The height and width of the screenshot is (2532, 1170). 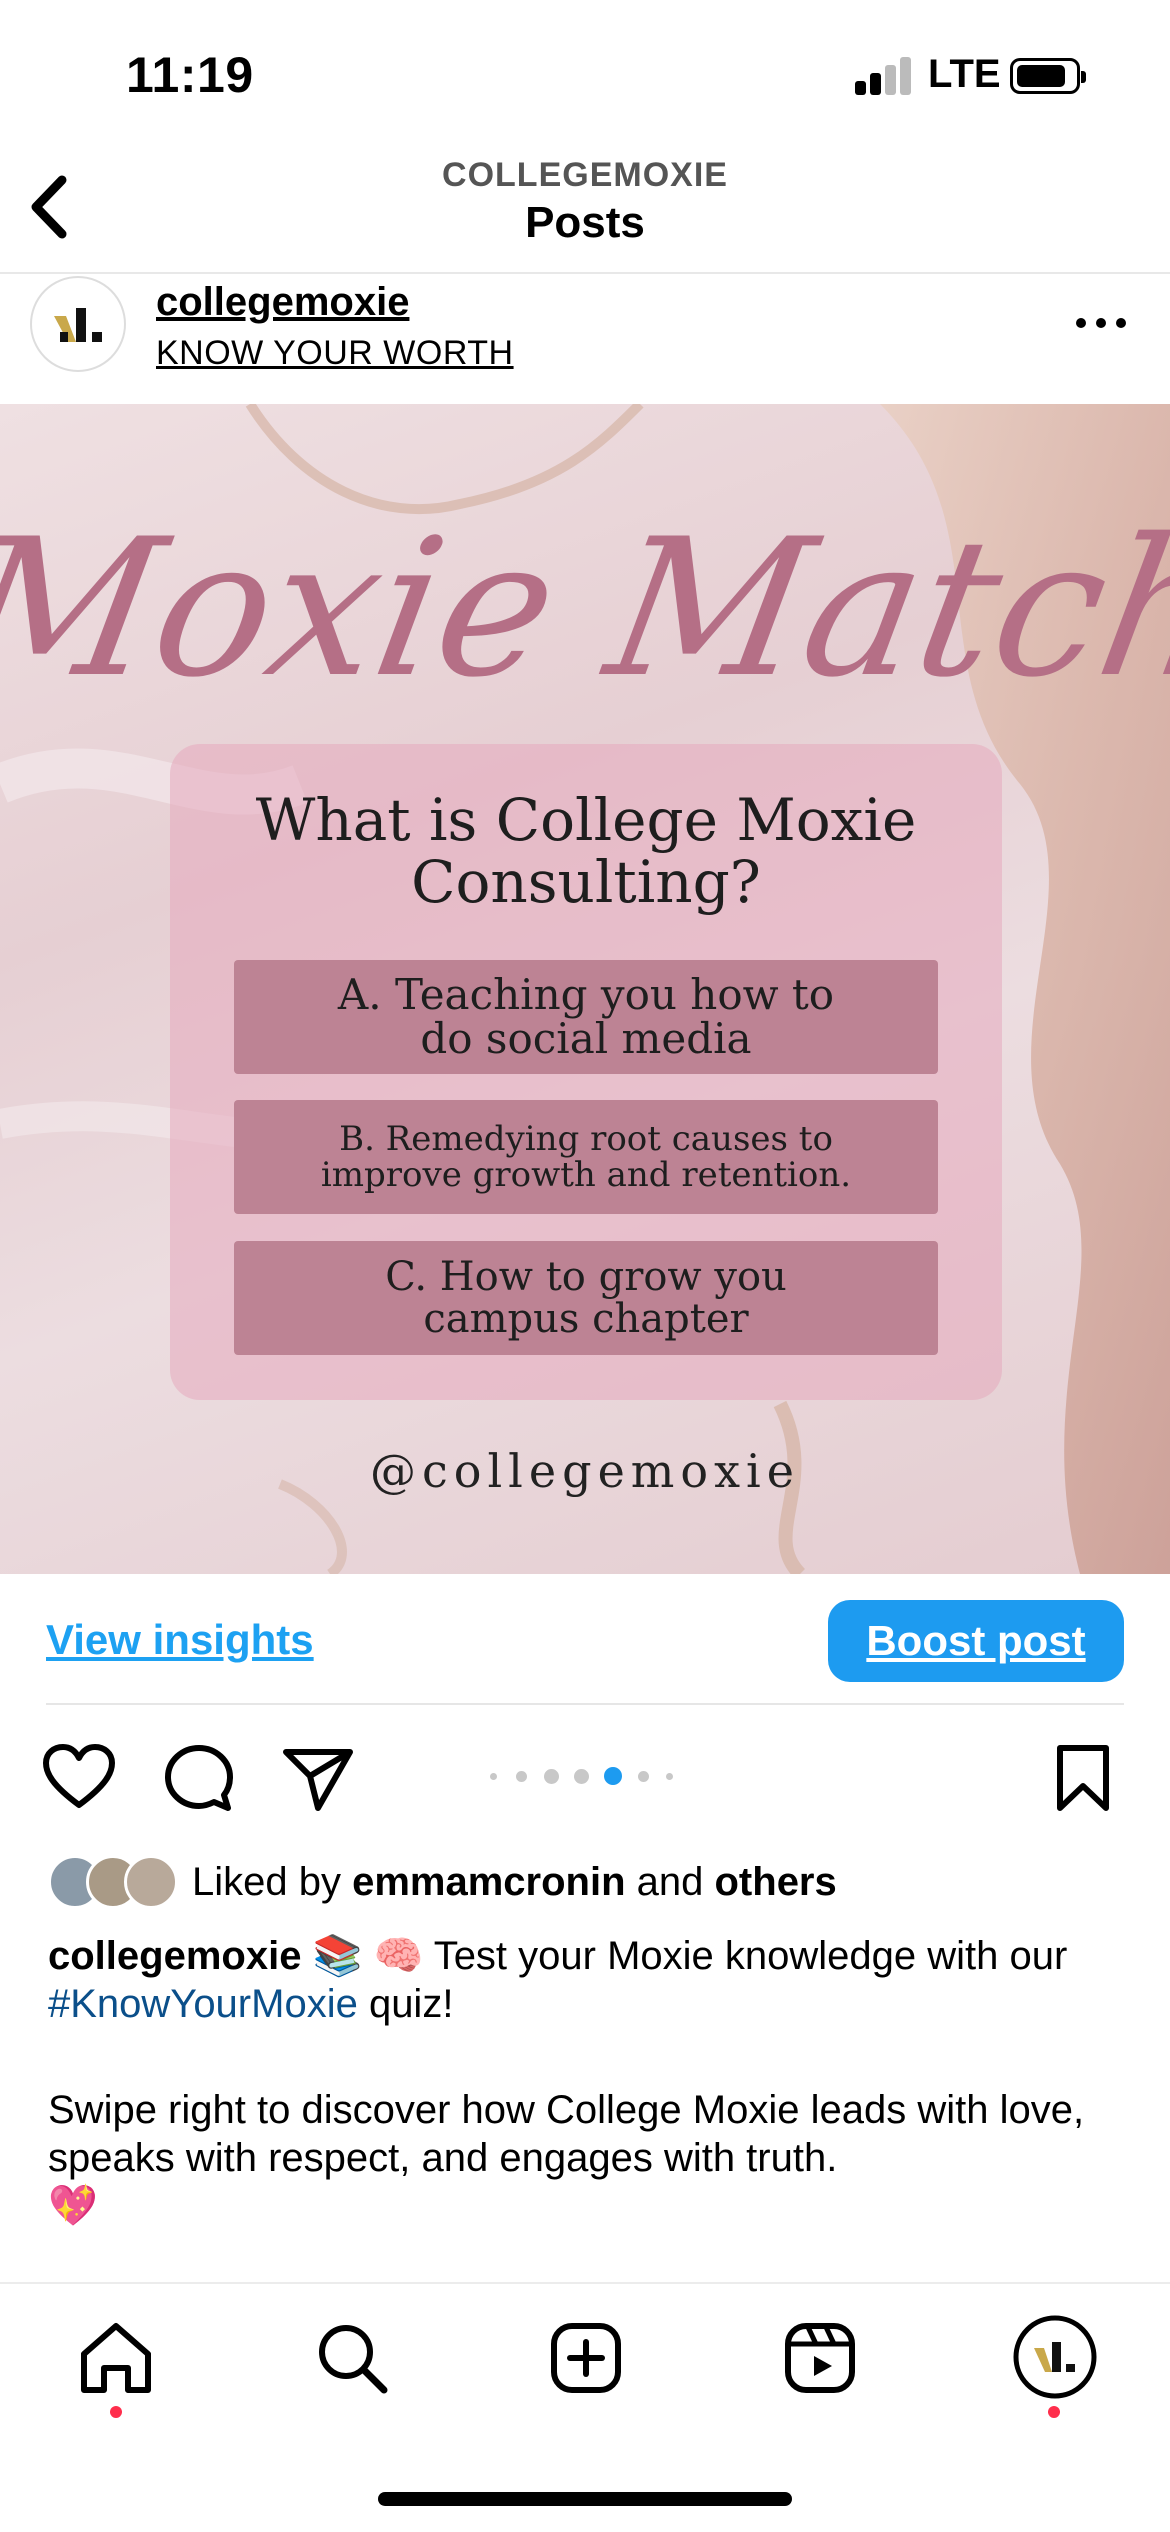 I want to click on status-time: 11:19, so click(x=190, y=75).